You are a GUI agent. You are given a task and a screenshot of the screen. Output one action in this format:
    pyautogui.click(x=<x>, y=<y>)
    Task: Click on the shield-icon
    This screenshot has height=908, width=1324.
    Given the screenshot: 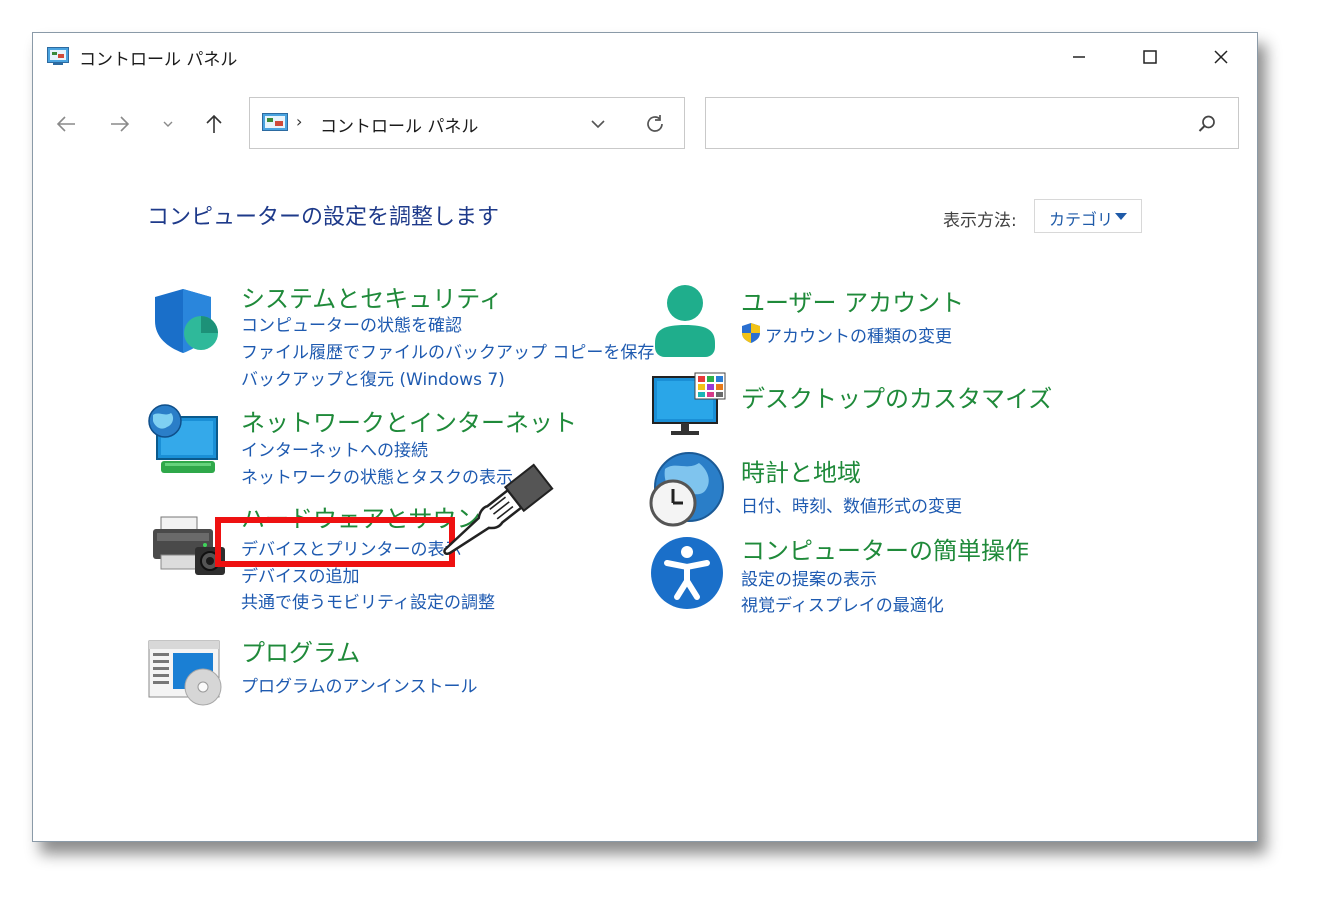 What is the action you would take?
    pyautogui.click(x=186, y=321)
    